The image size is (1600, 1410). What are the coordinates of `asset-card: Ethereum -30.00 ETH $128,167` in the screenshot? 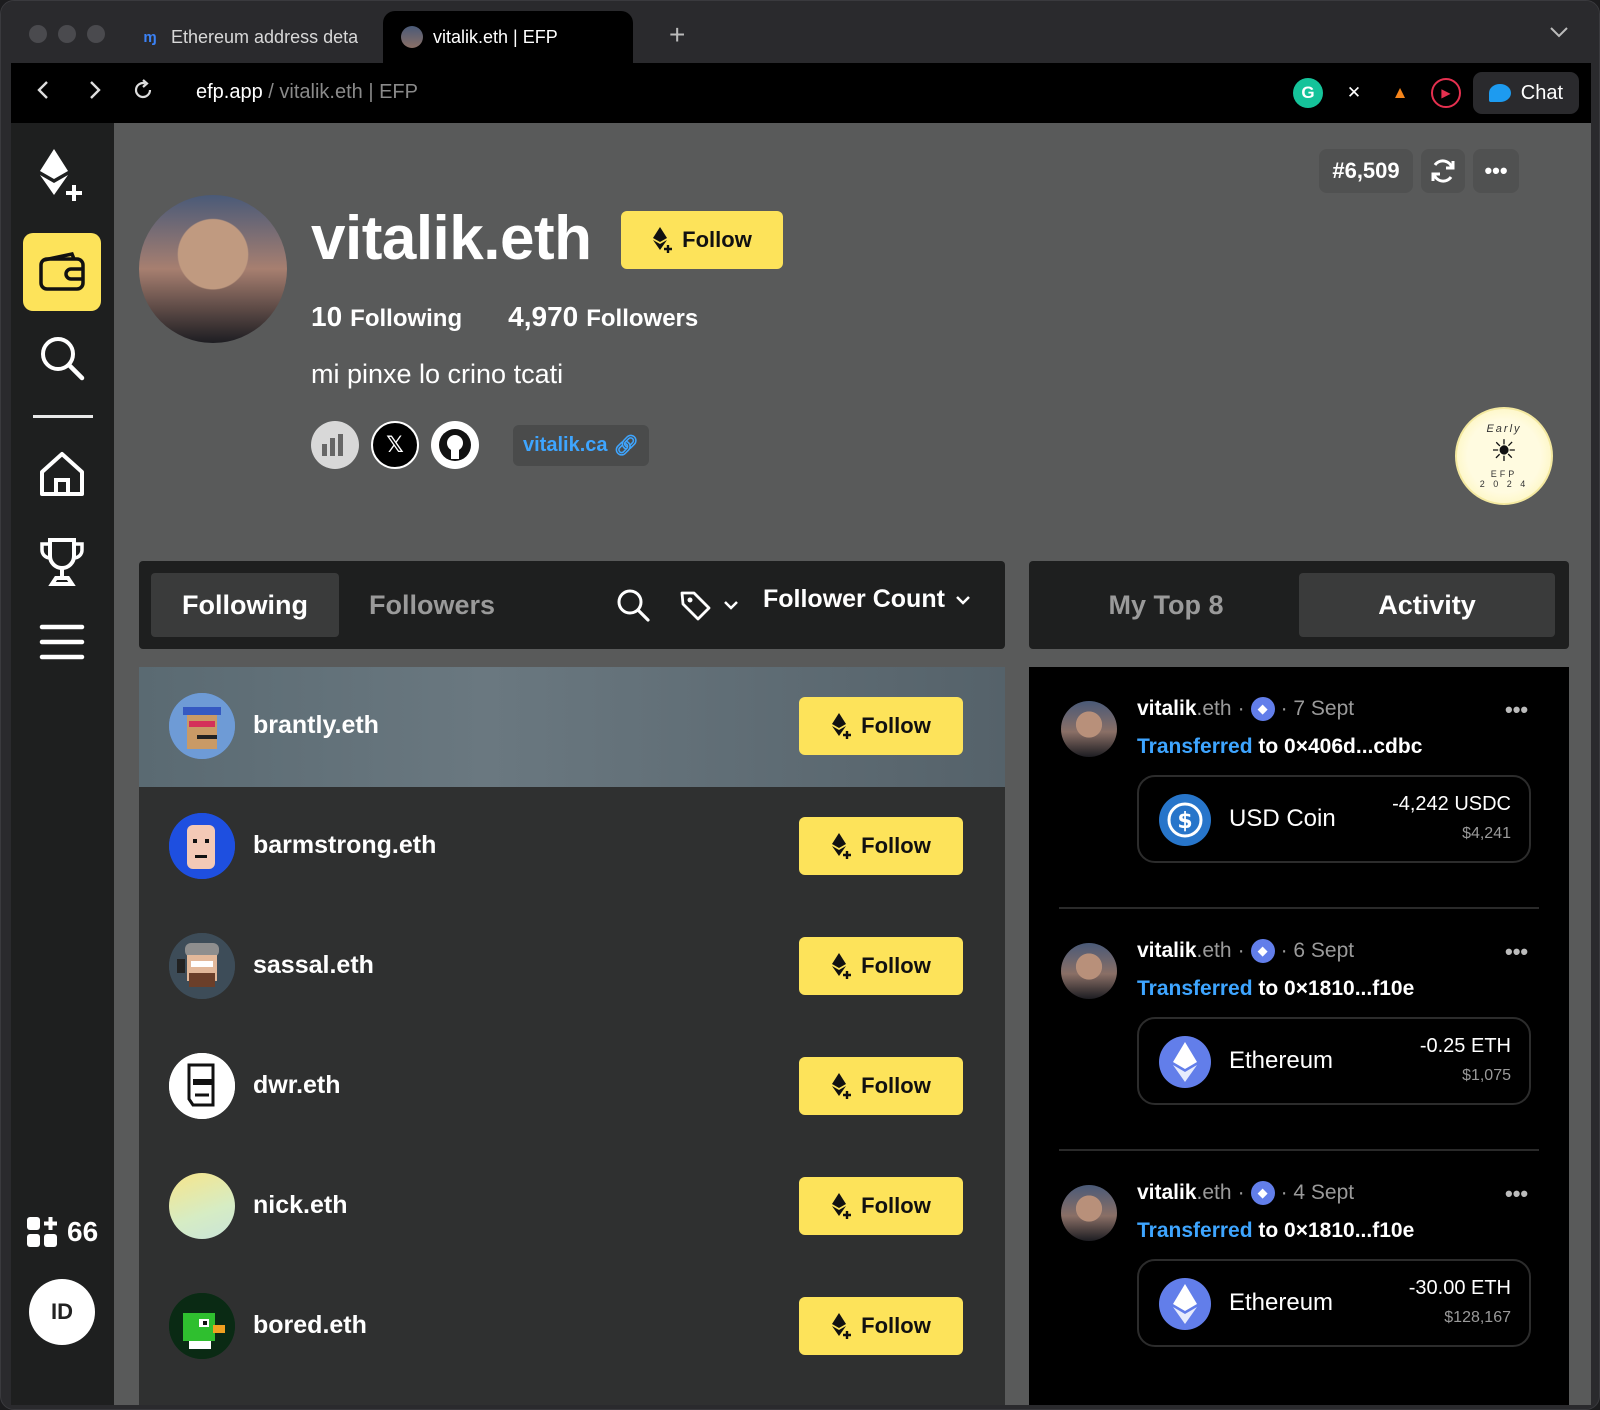 It's located at (1334, 1303).